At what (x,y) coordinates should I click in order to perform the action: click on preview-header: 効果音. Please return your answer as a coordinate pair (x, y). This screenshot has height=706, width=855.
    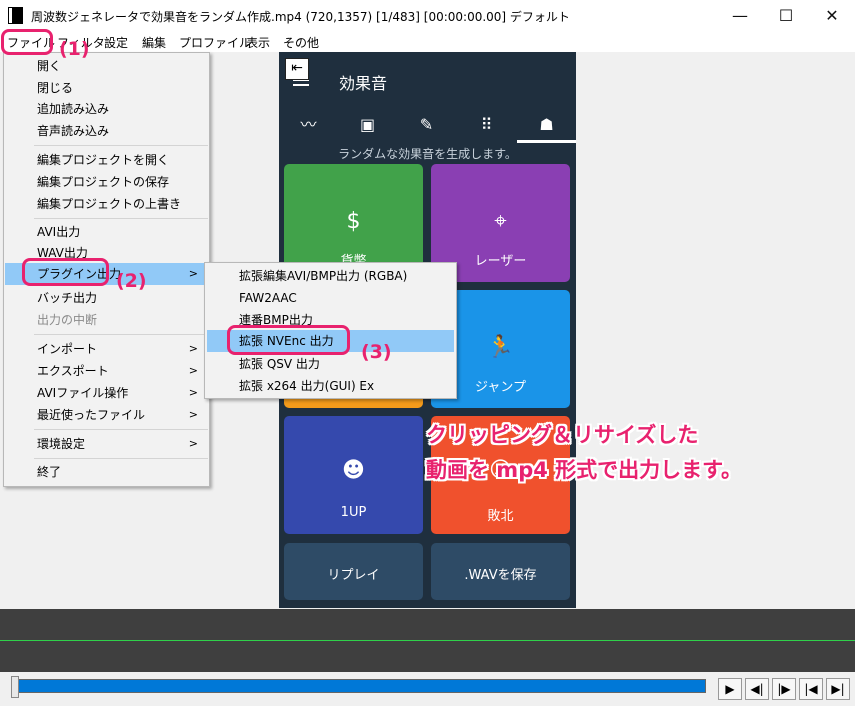
    Looking at the image, I should click on (427, 81).